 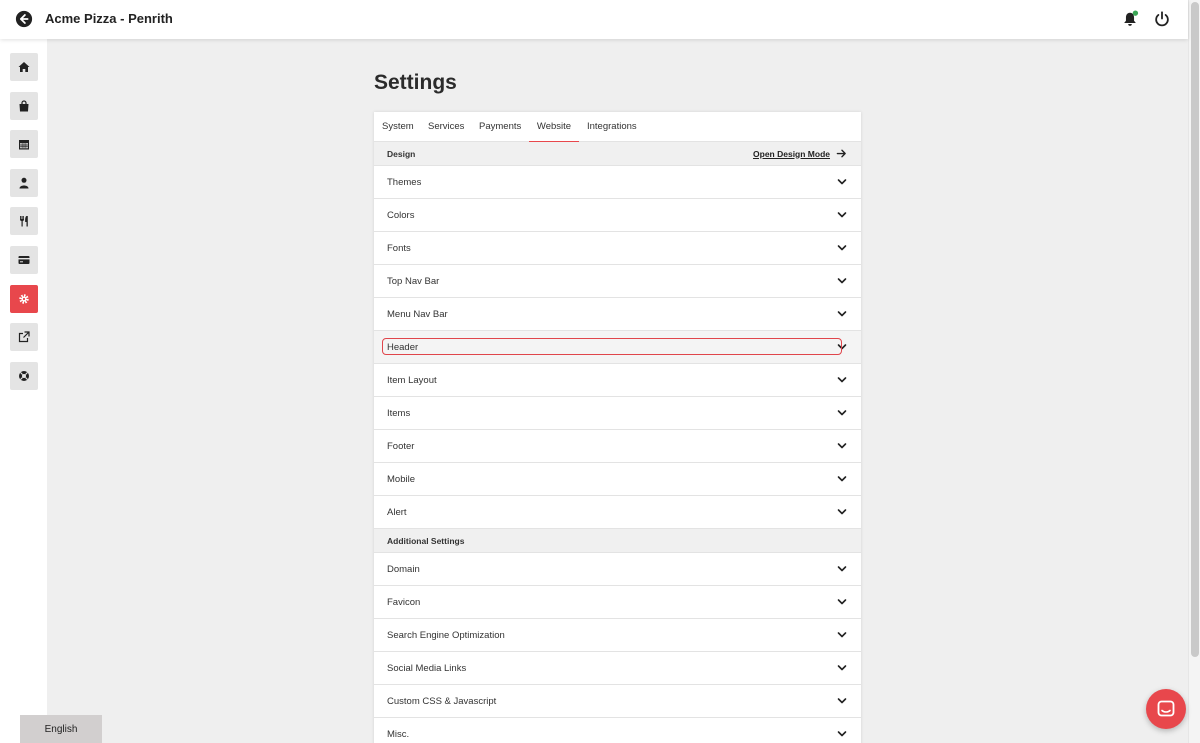 I want to click on settings-row-favicon: Favicon, so click(x=617, y=602).